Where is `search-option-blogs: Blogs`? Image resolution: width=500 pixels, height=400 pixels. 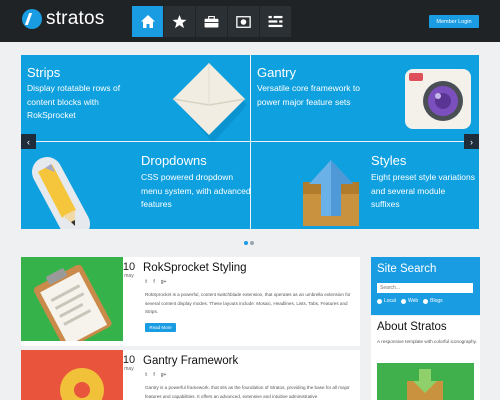
search-option-blogs: Blogs is located at coordinates (433, 301).